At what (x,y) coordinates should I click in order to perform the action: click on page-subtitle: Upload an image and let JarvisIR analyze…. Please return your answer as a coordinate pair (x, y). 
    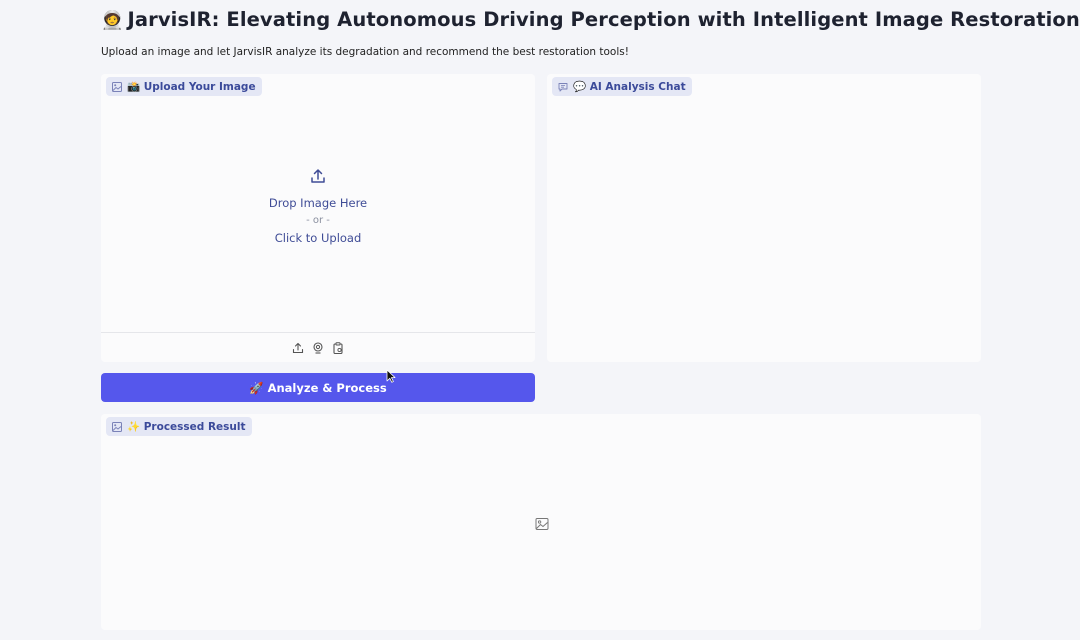
    Looking at the image, I should click on (365, 52).